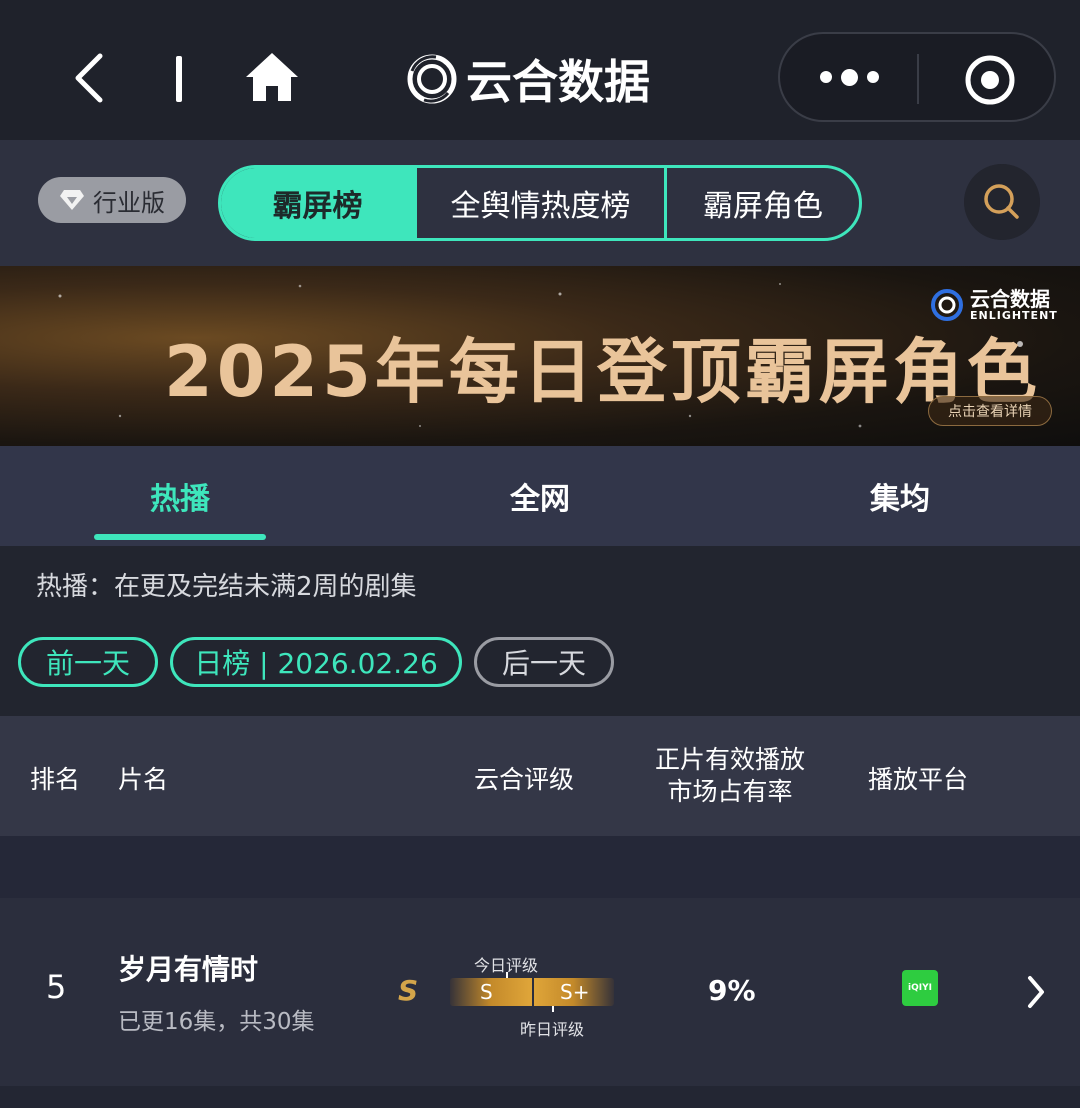 This screenshot has height=1108, width=1080. I want to click on header-rating: 云合评级, so click(524, 779).